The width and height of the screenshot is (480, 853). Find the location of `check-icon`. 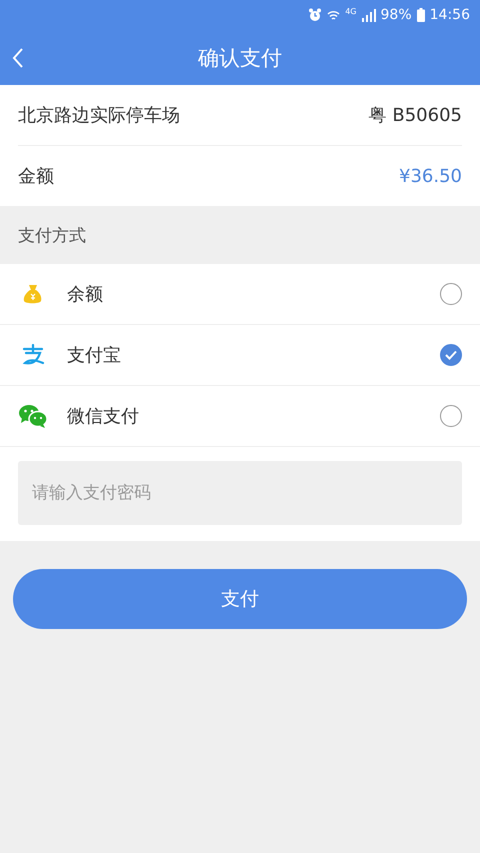

check-icon is located at coordinates (451, 355).